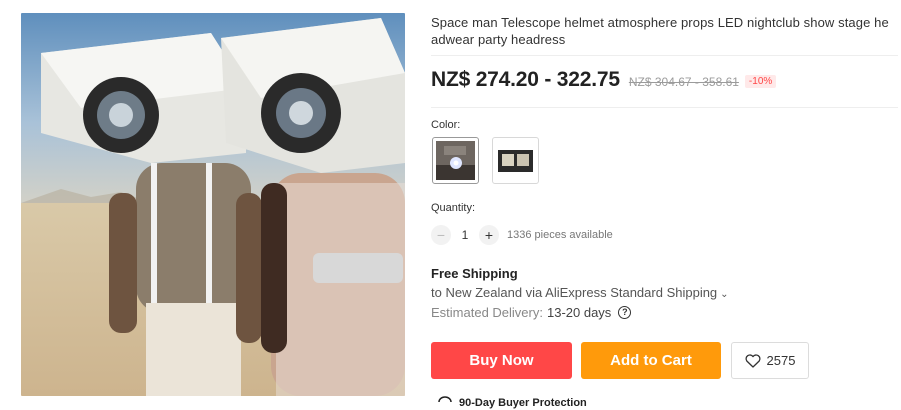 Image resolution: width=901 pixels, height=410 pixels. Describe the element at coordinates (487, 312) in the screenshot. I see `delivery-label: Estimated Delivery:` at that location.